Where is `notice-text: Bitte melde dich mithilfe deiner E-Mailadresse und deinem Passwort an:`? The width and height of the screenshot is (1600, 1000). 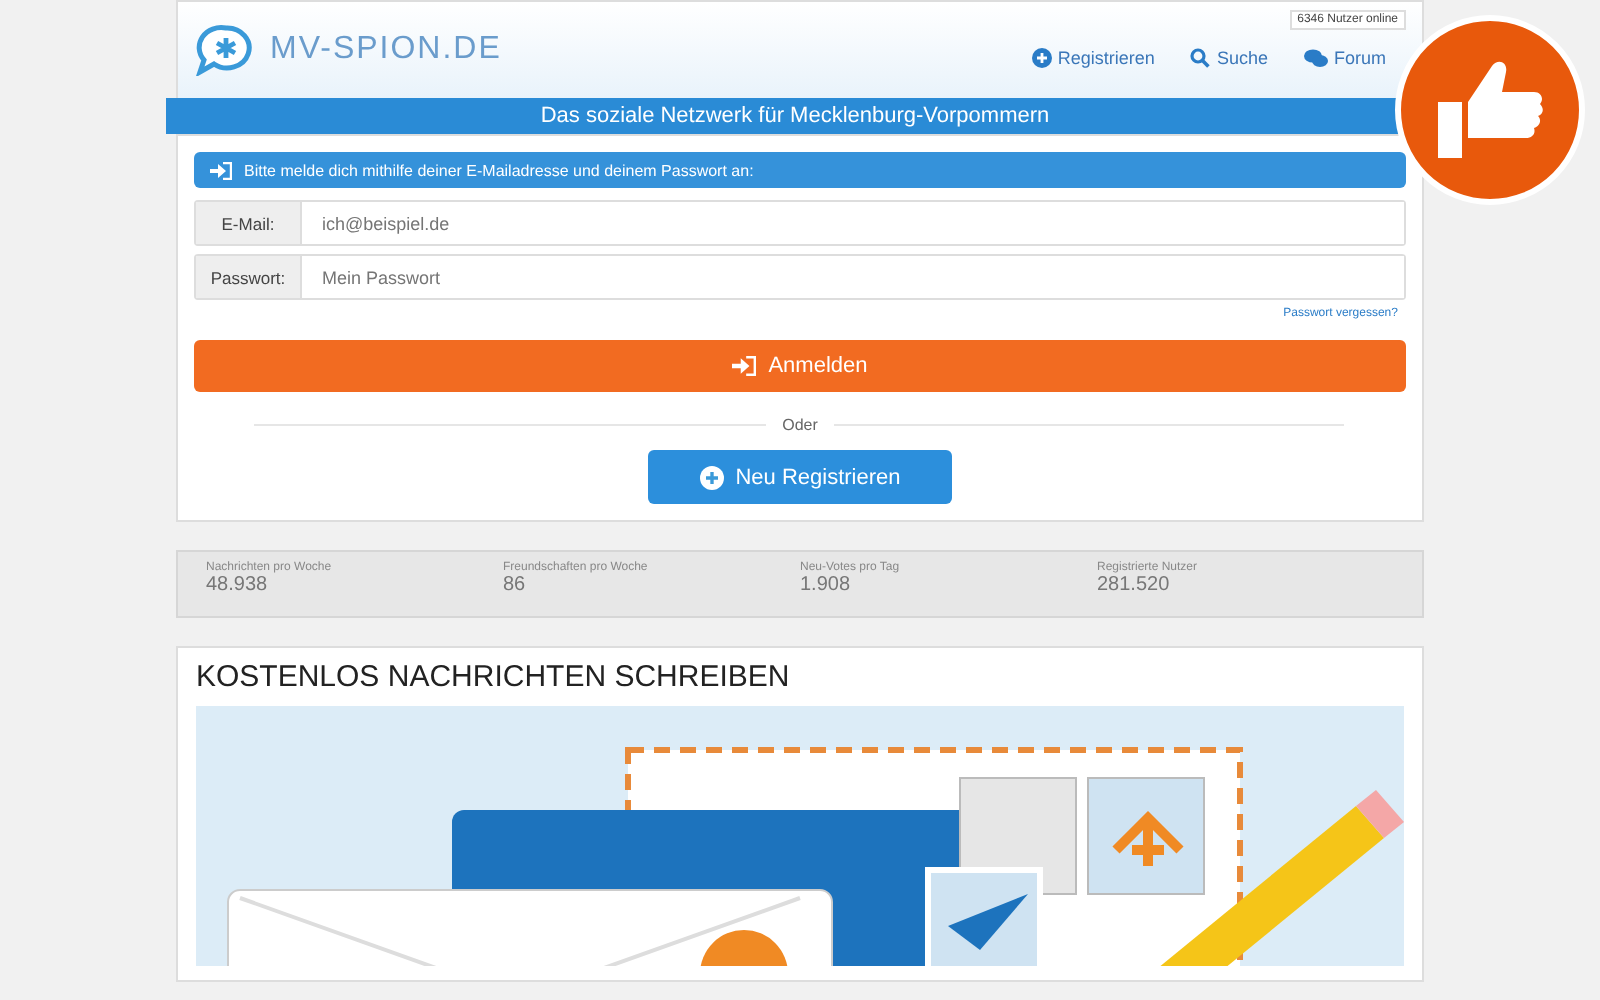 notice-text: Bitte melde dich mithilfe deiner E-Mailadresse und deinem Passwort an: is located at coordinates (499, 170).